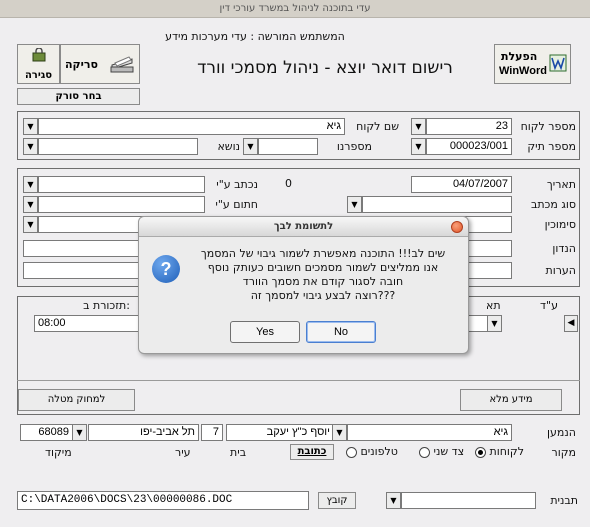  What do you see at coordinates (558, 64) in the screenshot?
I see `winword-icon` at bounding box center [558, 64].